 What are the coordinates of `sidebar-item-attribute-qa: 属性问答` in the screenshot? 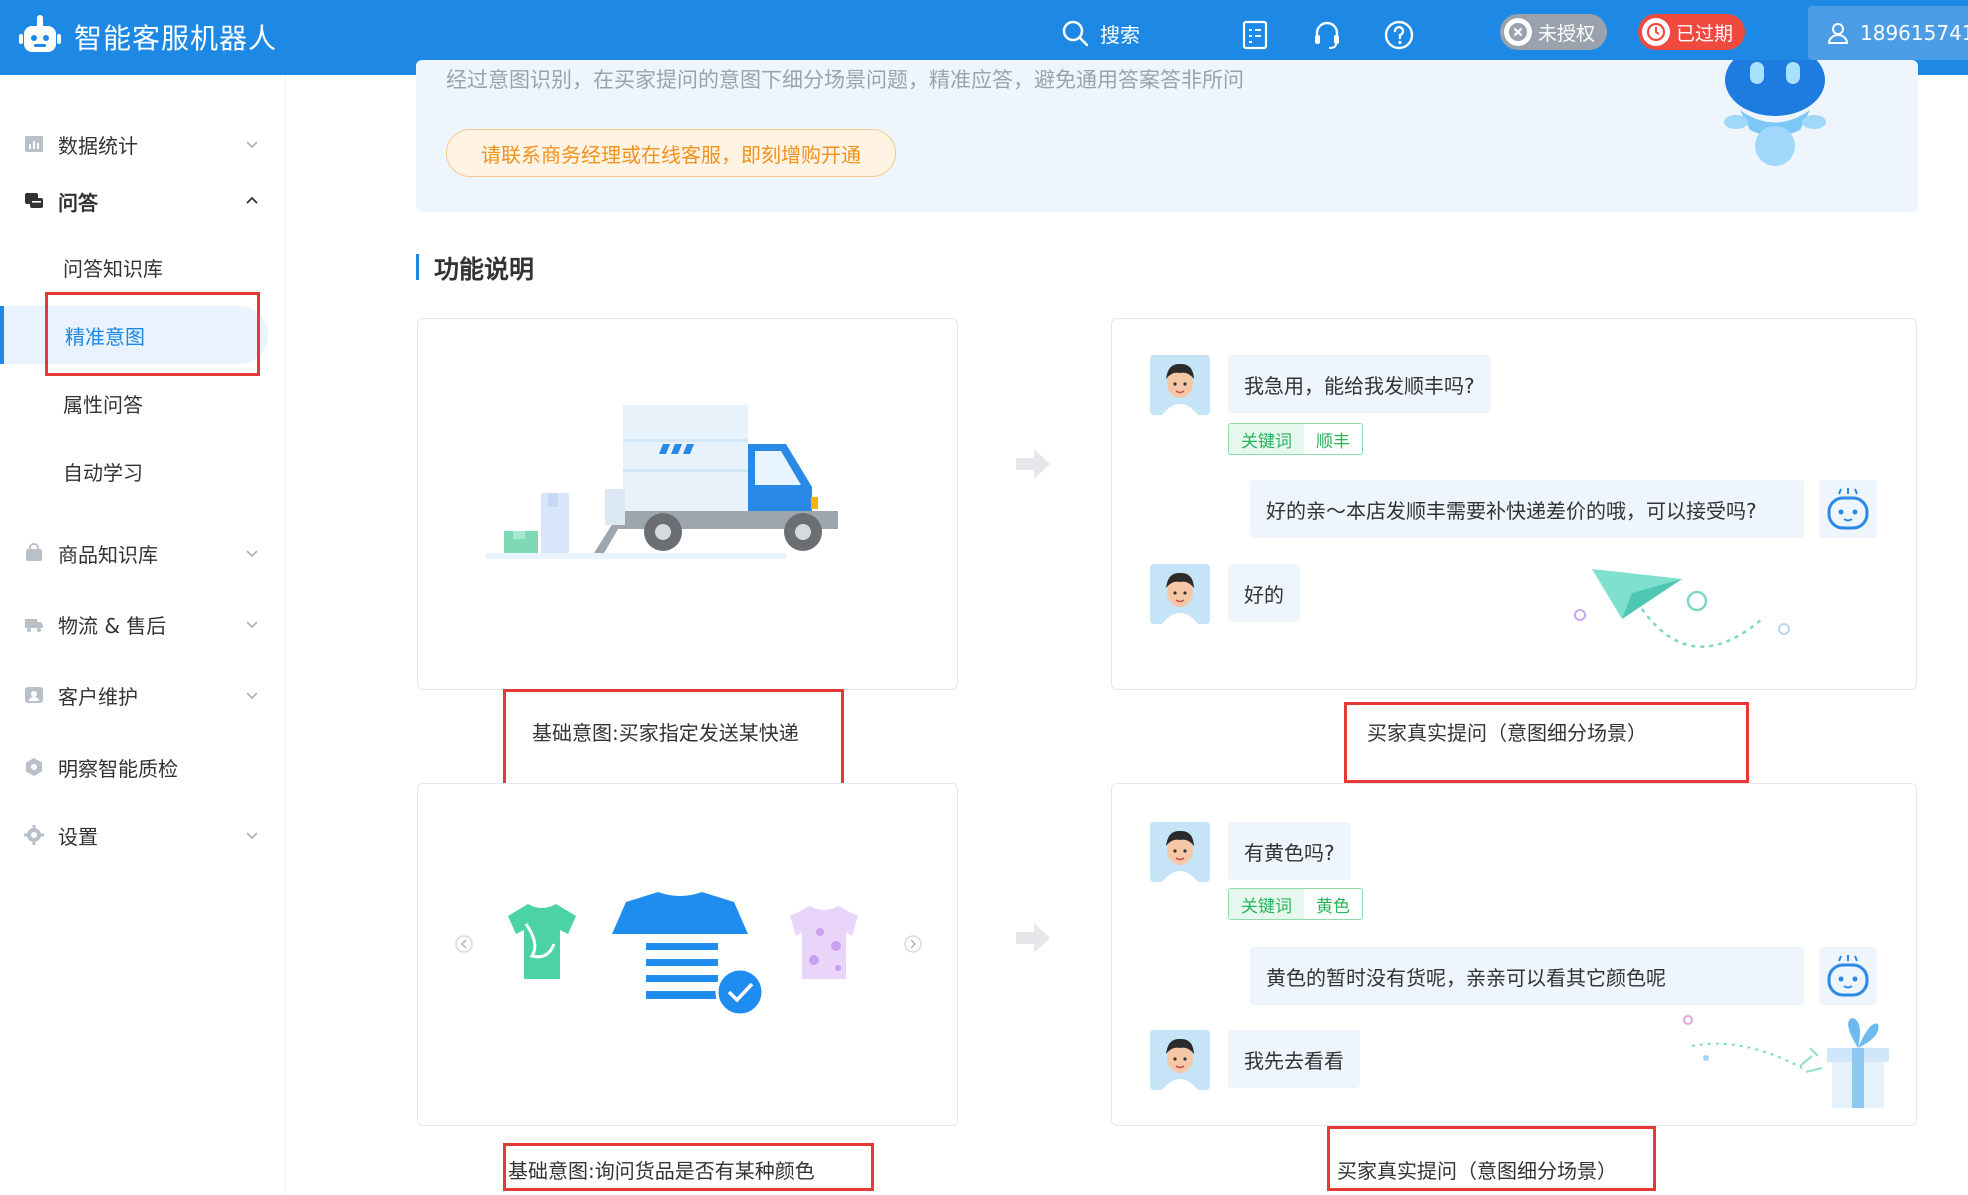 It's located at (143, 403).